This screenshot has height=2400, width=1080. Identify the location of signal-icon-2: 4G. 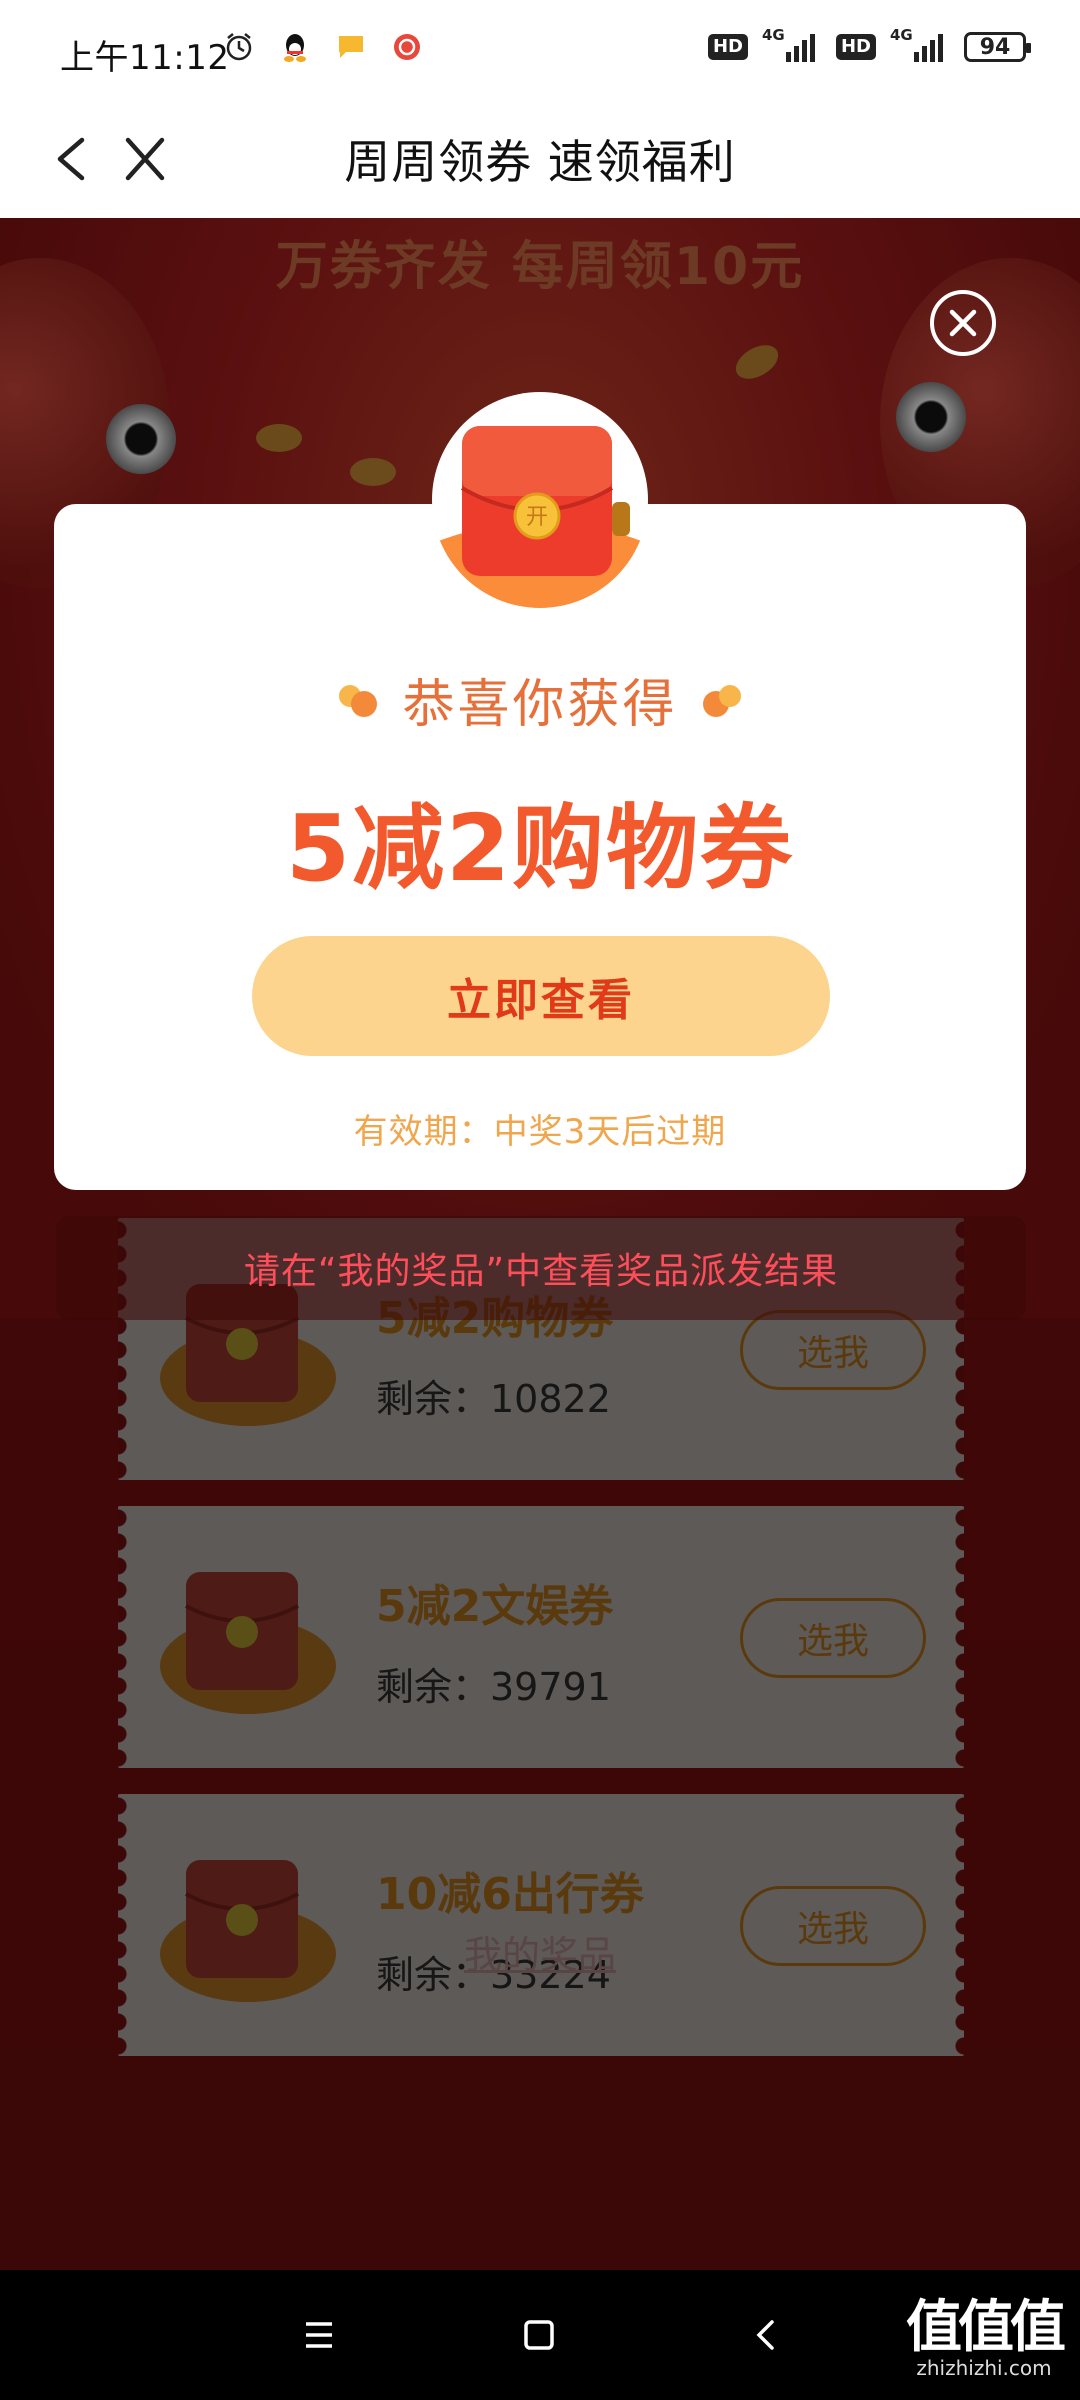
(920, 45).